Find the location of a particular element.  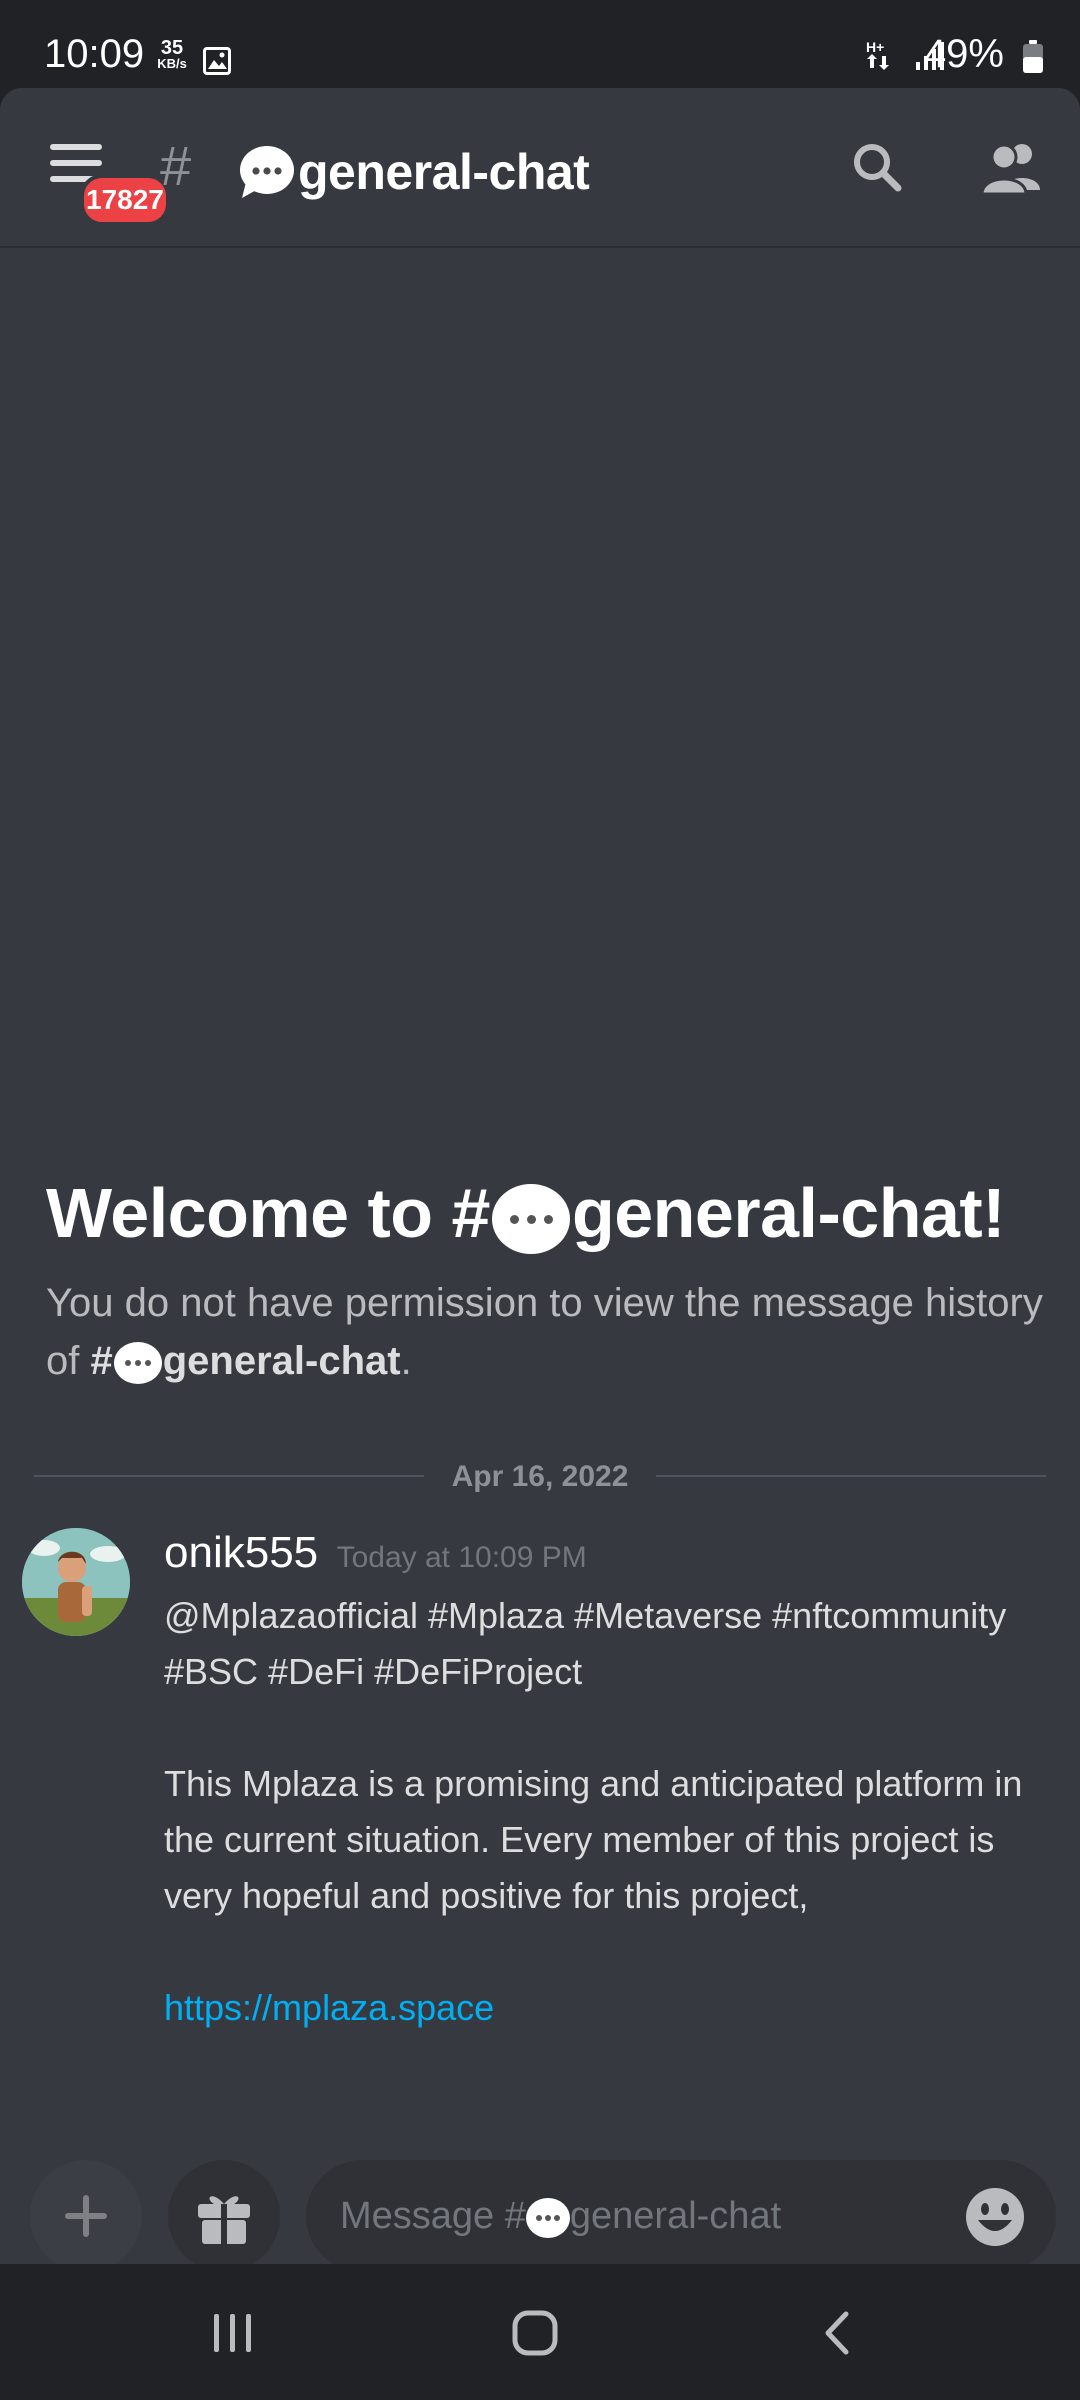

message-input: Message # general-chat is located at coordinates (681, 2212).